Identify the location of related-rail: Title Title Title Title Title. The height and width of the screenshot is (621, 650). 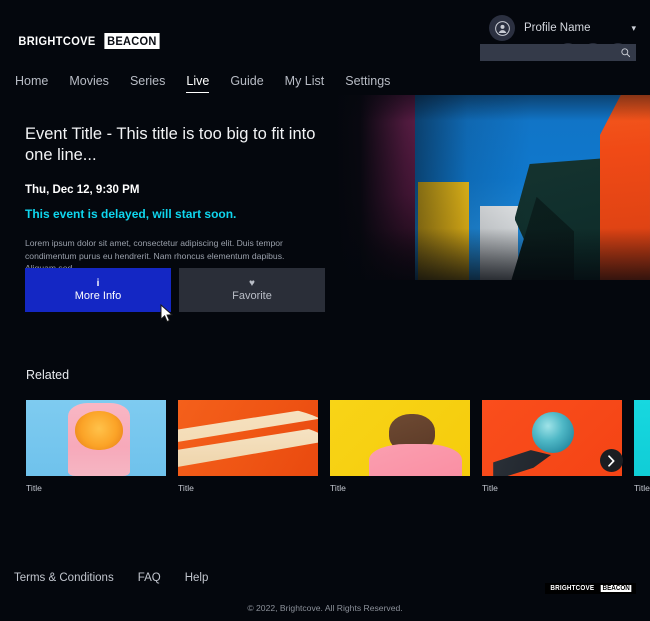
(338, 446).